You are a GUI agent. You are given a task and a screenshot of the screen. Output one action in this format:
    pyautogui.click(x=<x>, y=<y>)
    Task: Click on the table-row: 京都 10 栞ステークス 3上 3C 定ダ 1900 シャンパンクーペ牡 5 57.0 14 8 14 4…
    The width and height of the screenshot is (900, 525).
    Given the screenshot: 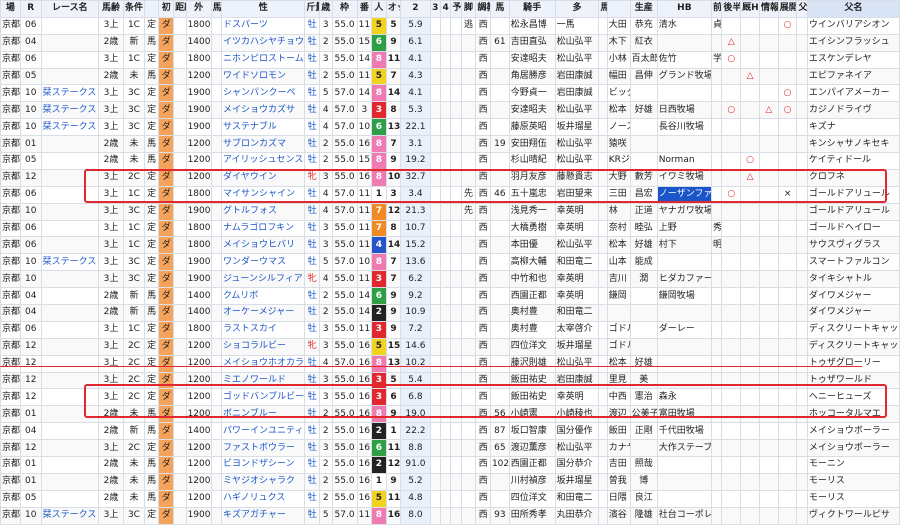 What is the action you would take?
    pyautogui.click(x=450, y=93)
    